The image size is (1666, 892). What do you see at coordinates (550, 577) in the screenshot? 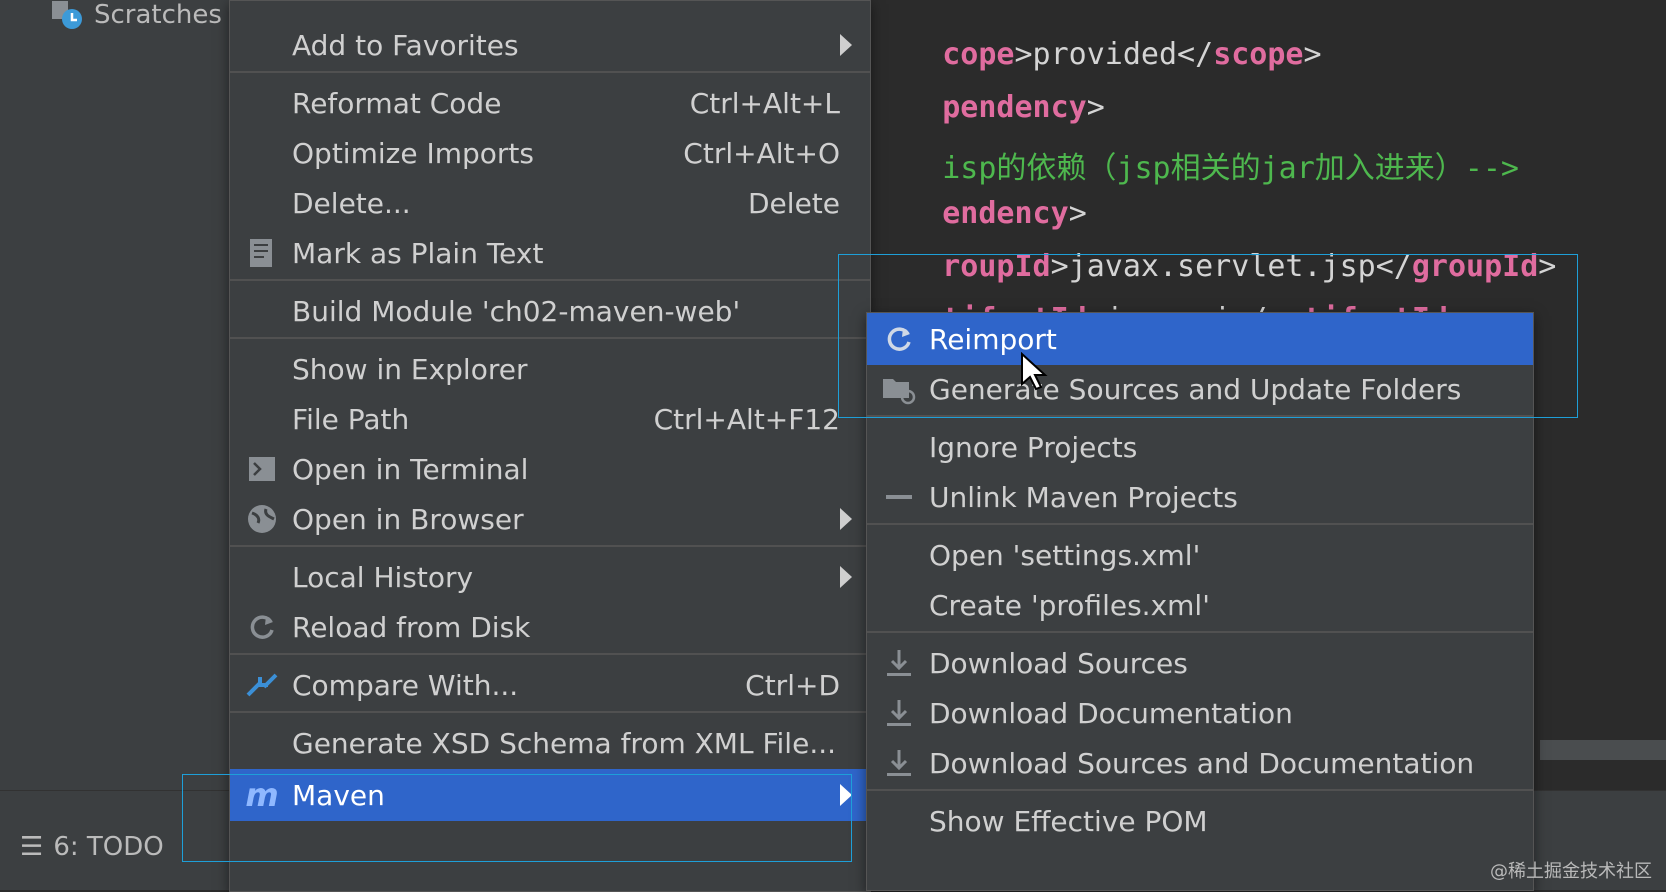
I see `menu-item-local-history: Local History` at bounding box center [550, 577].